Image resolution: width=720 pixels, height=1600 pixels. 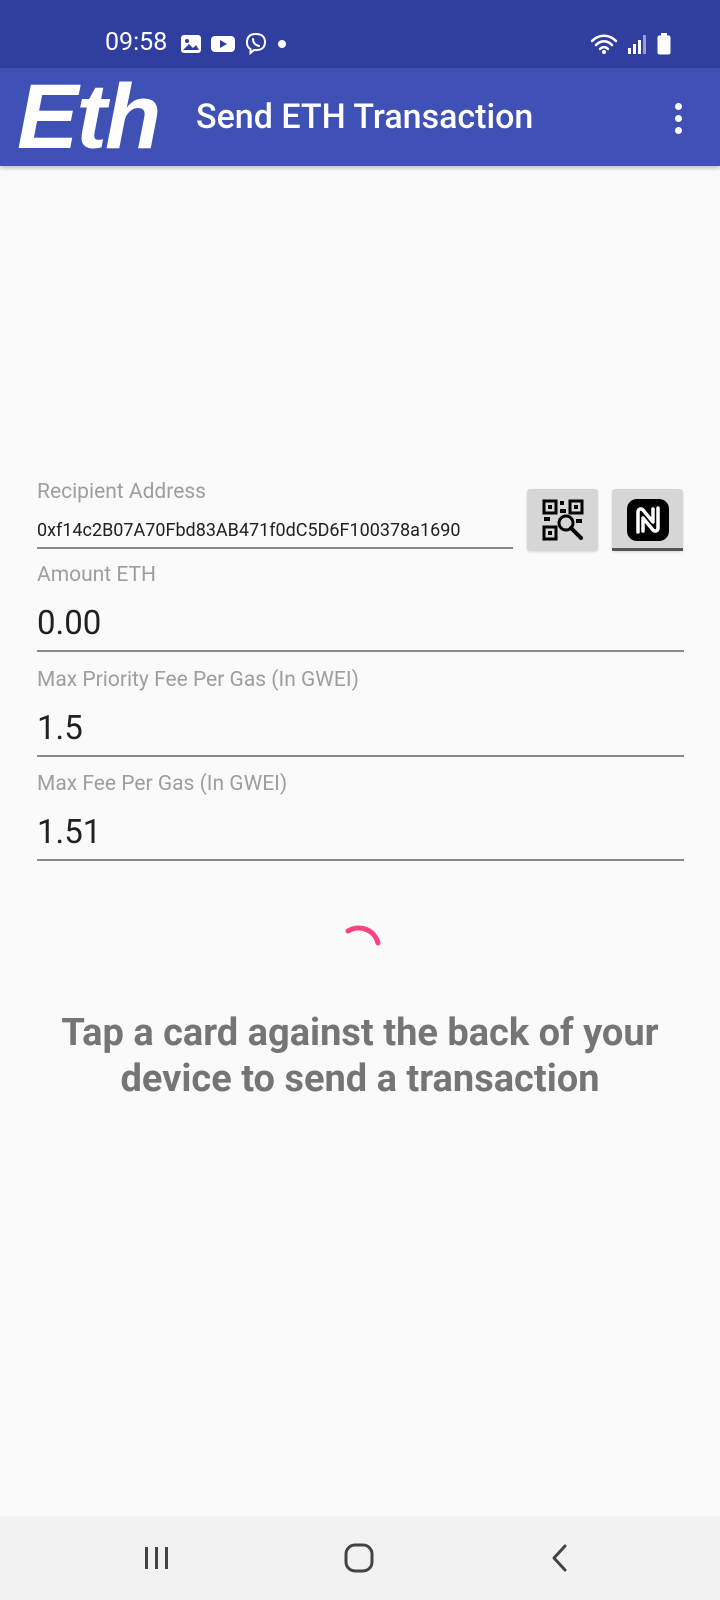 I want to click on max-priority-fee-underline, so click(x=360, y=756).